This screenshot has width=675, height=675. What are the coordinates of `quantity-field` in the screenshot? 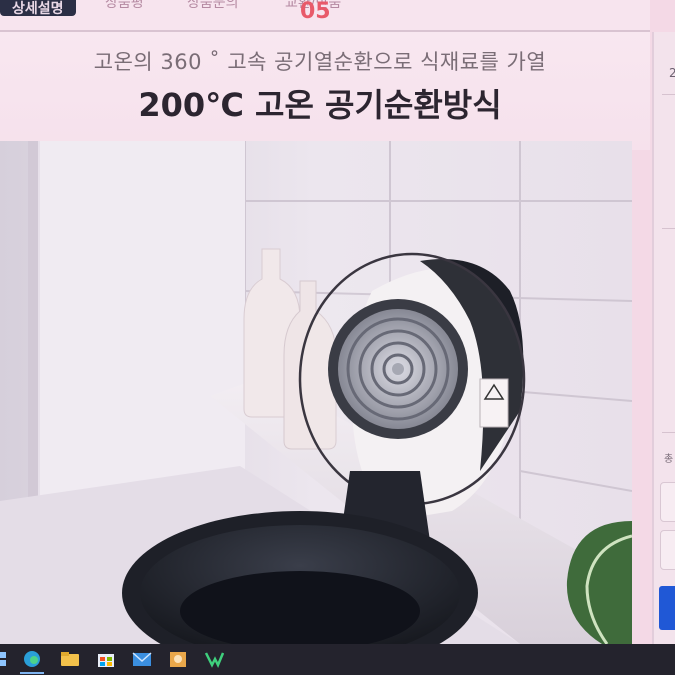 It's located at (667, 550).